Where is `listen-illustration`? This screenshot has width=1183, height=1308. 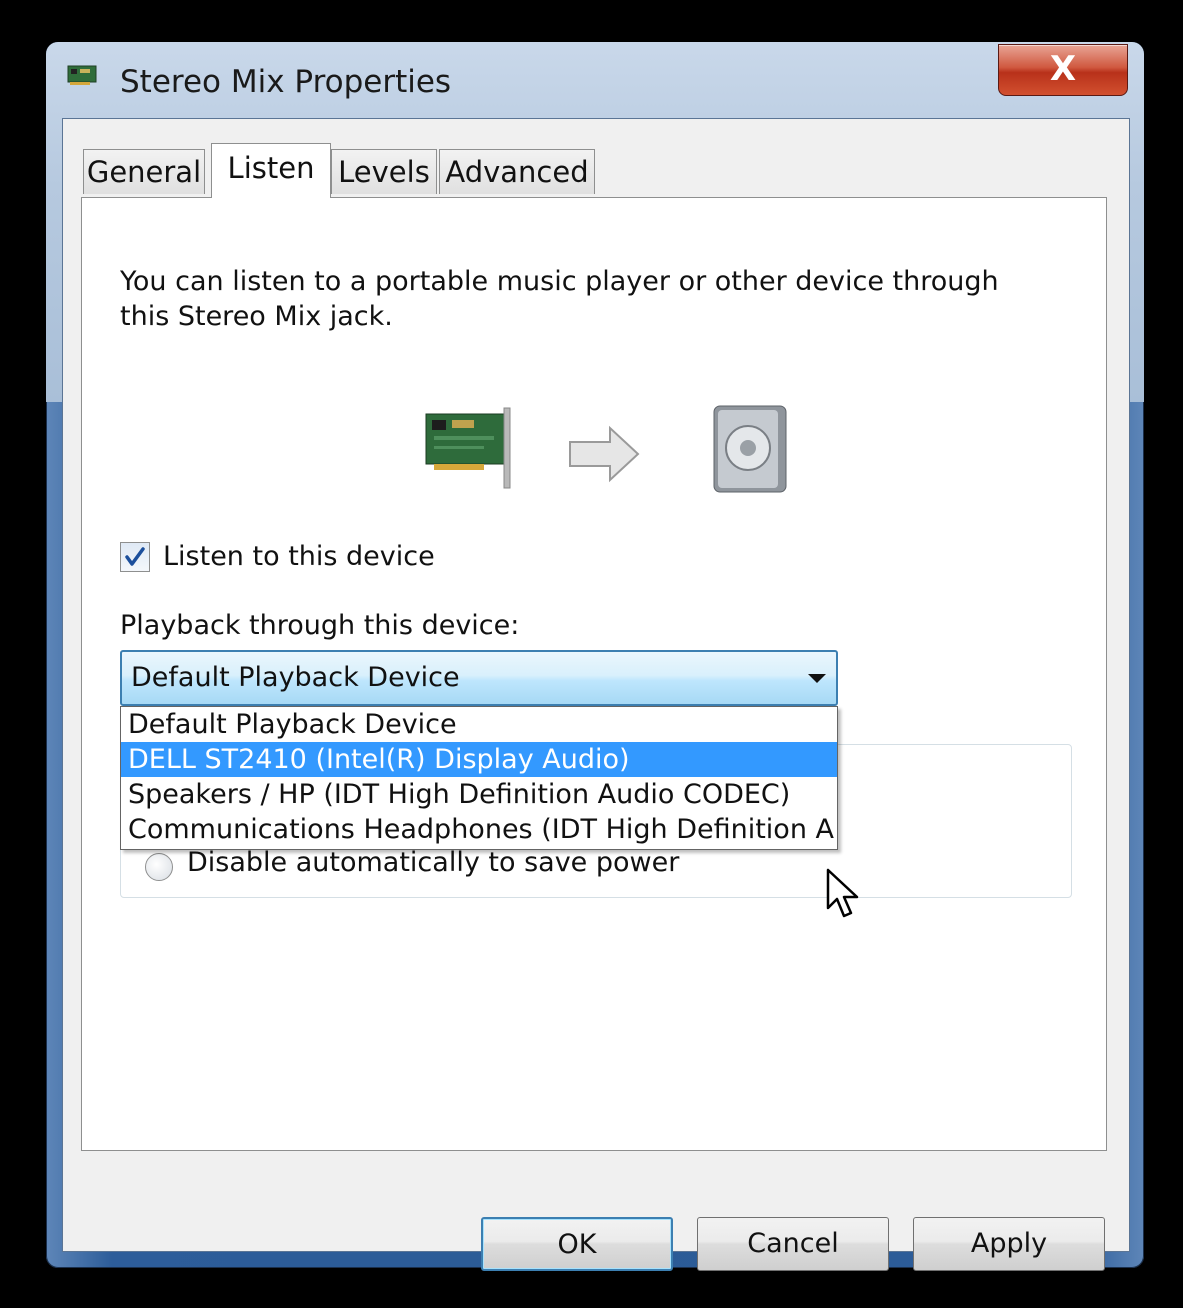
listen-illustration is located at coordinates (606, 449).